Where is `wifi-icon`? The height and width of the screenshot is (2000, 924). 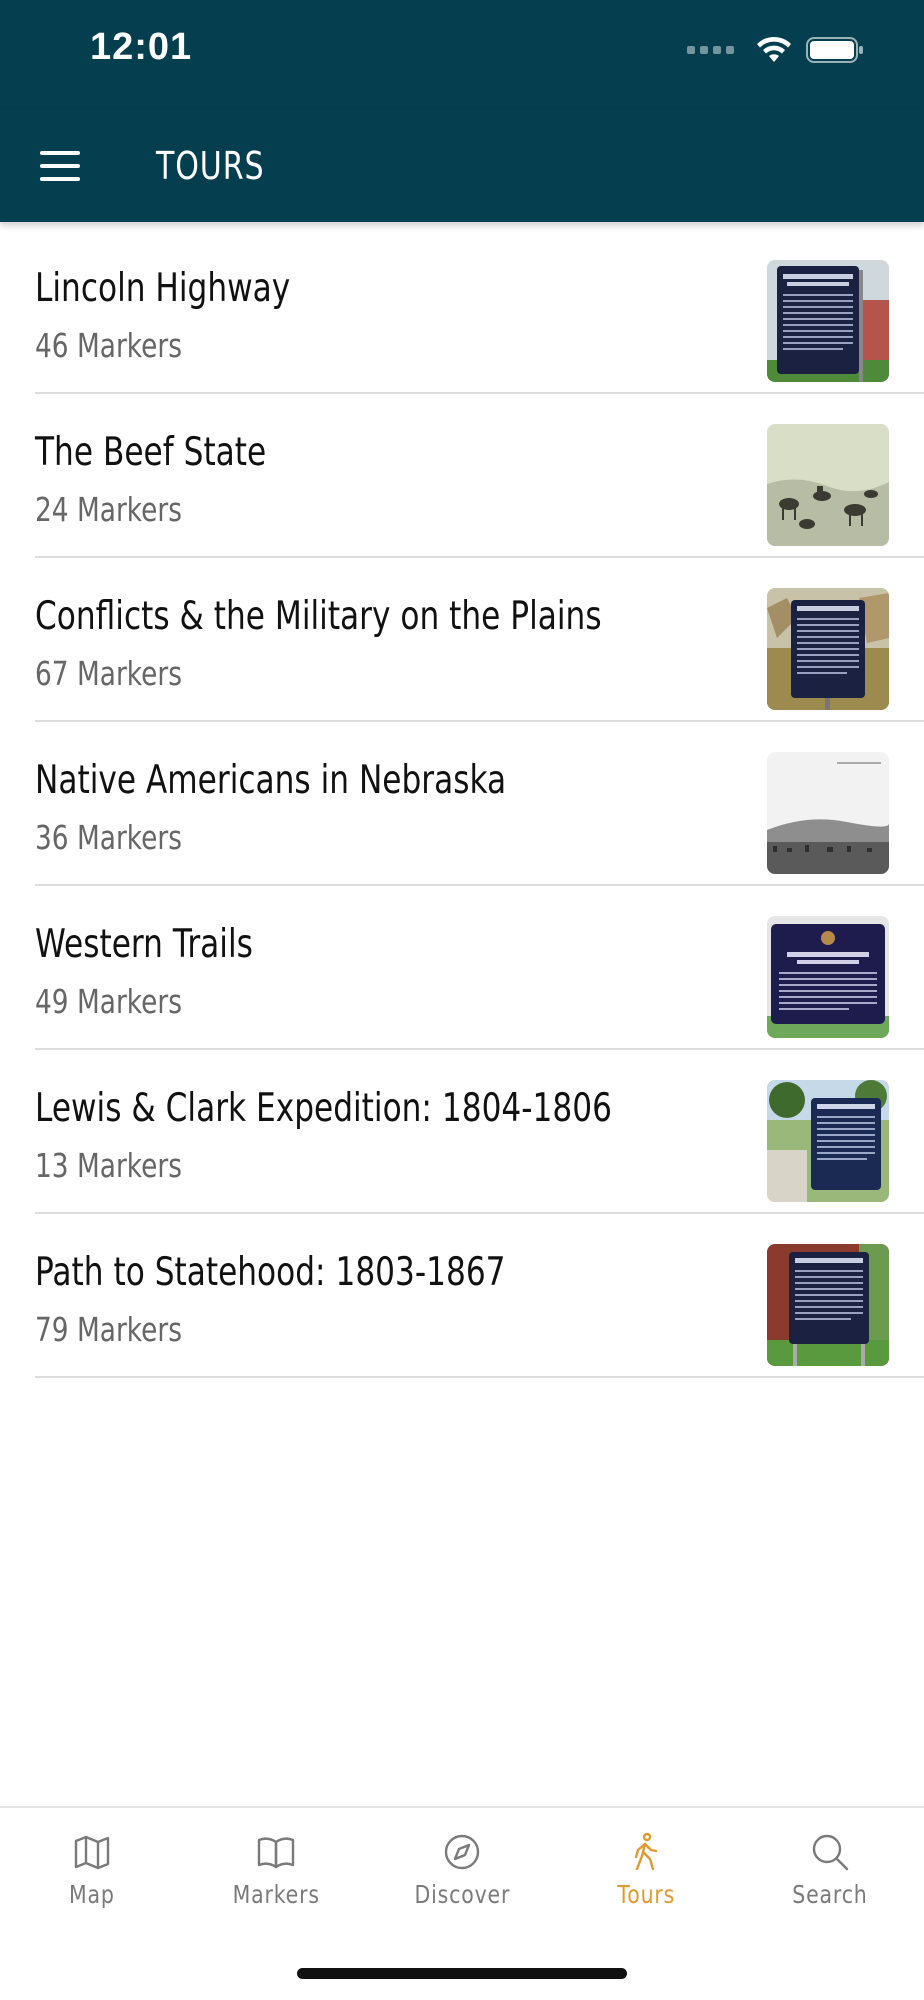
wifi-icon is located at coordinates (774, 49).